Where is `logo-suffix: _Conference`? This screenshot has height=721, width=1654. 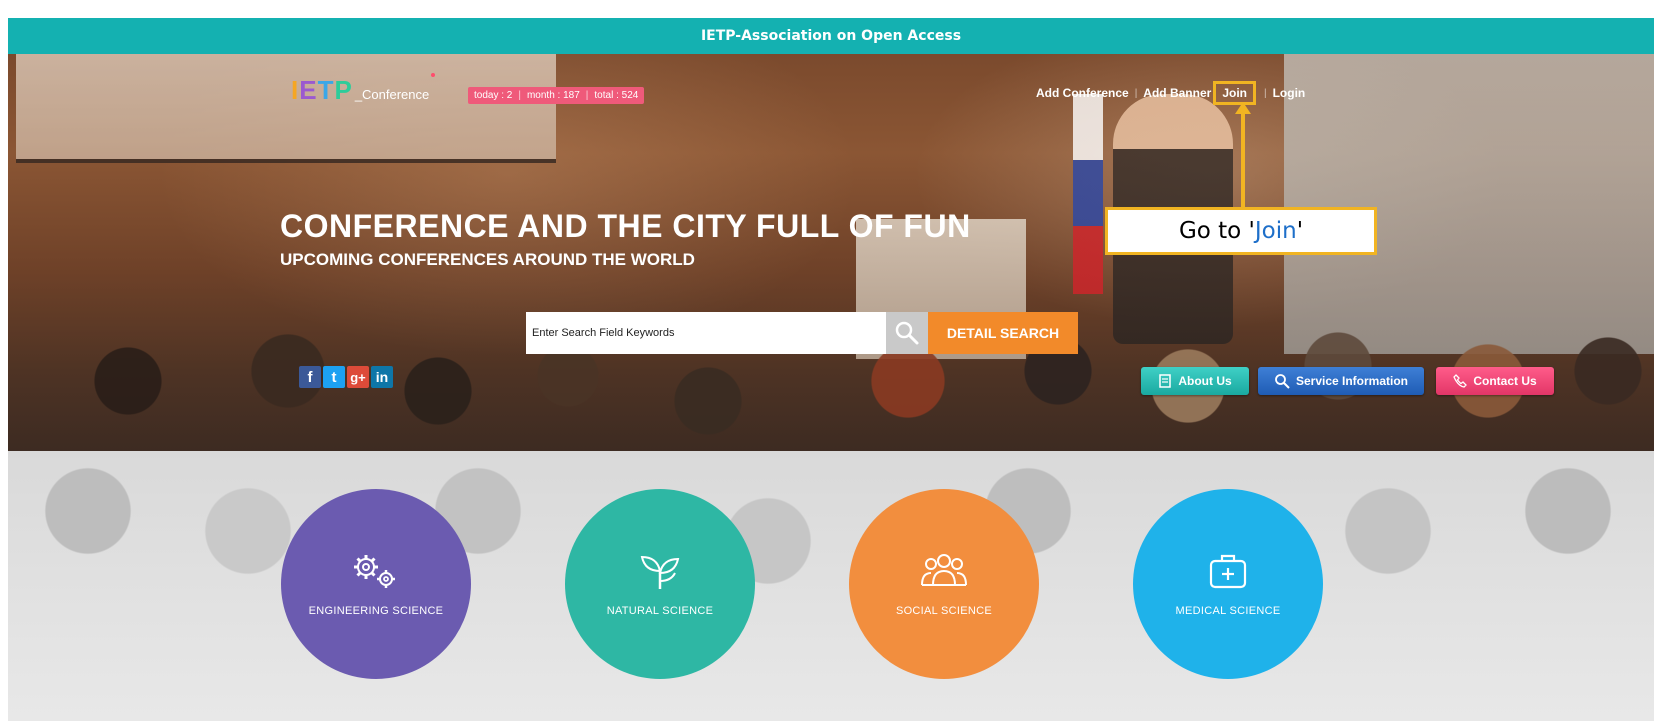
logo-suffix: _Conference is located at coordinates (392, 94).